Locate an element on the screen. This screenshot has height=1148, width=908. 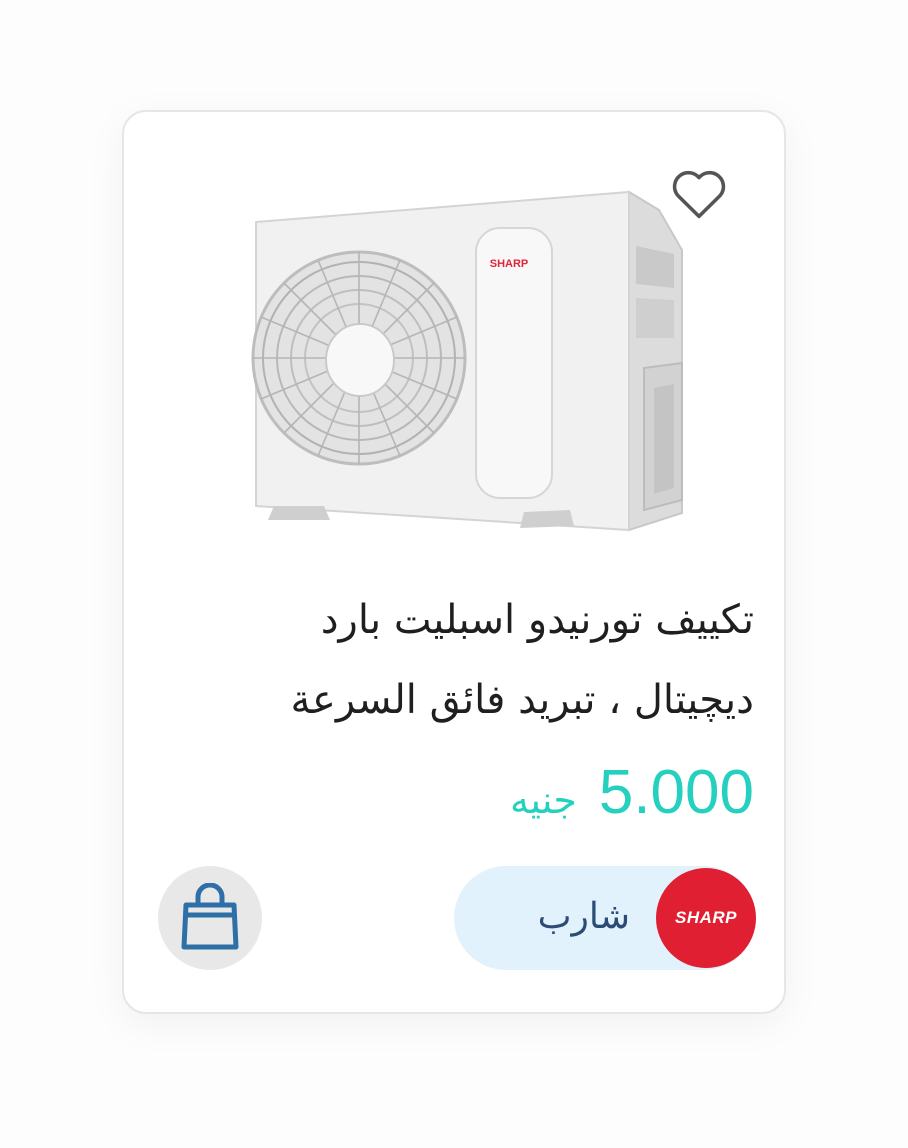
brand-logo: SHARP is located at coordinates (706, 918).